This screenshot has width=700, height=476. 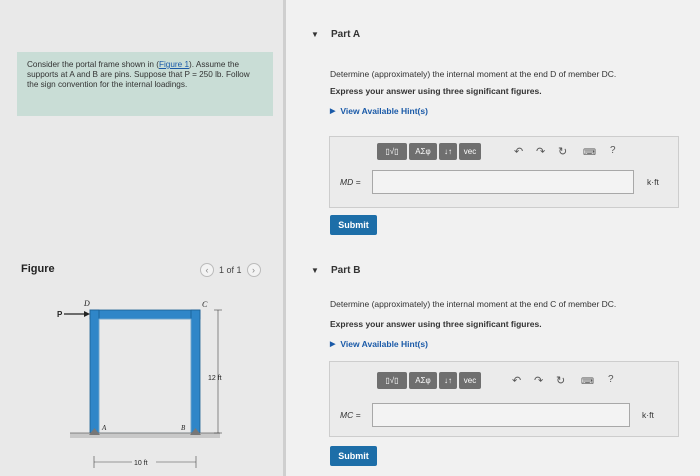 I want to click on part-b-toolbar: ▯√▯ ΑΣφ ↓↑ vec, so click(x=429, y=380).